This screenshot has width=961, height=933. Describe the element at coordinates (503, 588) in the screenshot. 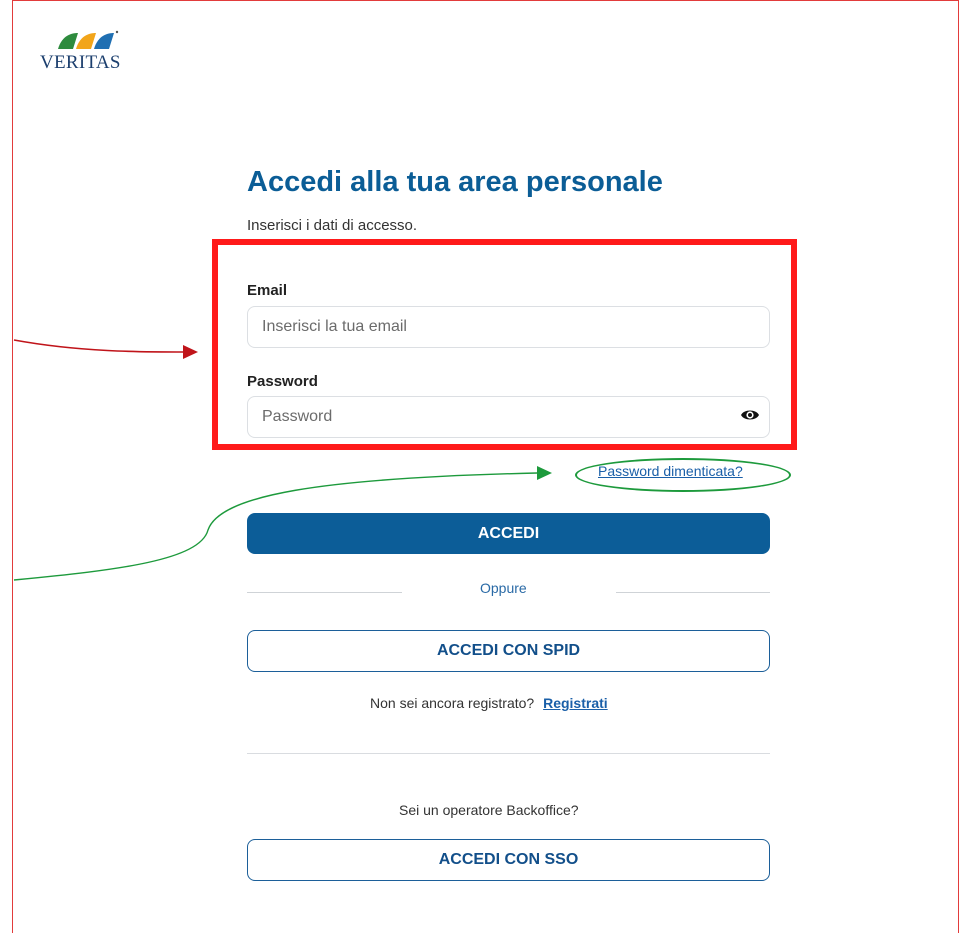

I see `divider-text: Oppure` at that location.